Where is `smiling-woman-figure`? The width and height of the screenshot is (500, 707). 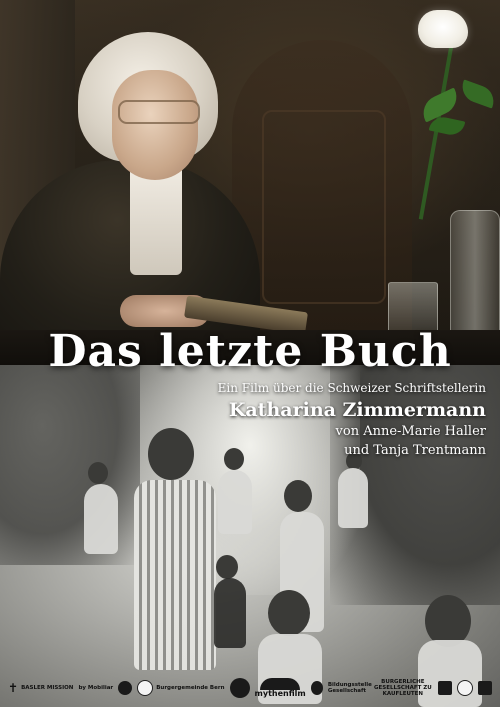 smiling-woman-figure is located at coordinates (175, 575).